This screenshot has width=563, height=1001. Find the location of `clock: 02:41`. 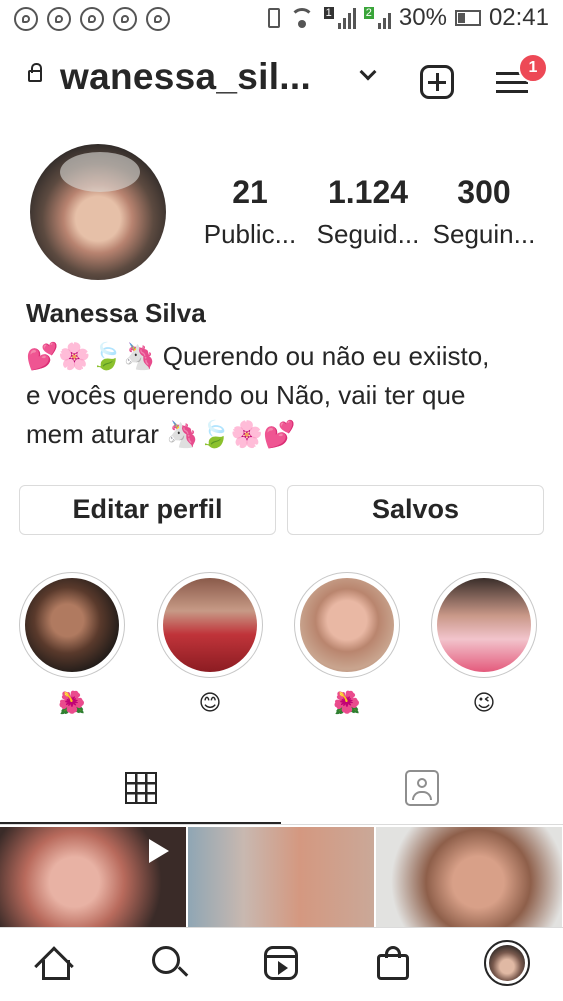

clock: 02:41 is located at coordinates (518, 17).